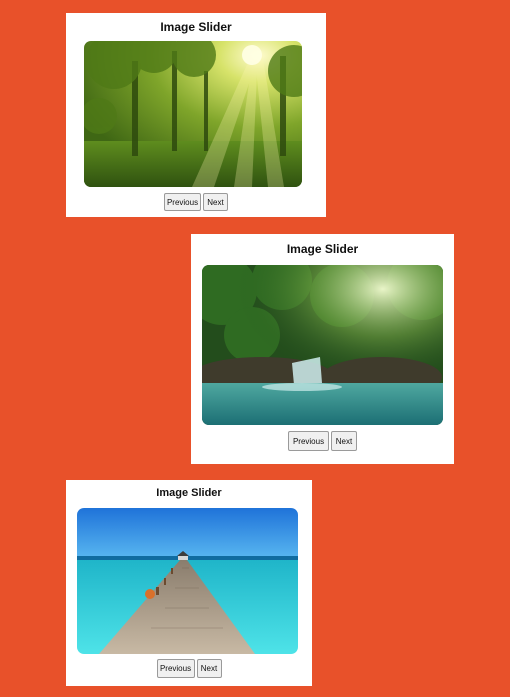 The image size is (510, 697). Describe the element at coordinates (322, 345) in the screenshot. I see `slide-image-waterfall` at that location.